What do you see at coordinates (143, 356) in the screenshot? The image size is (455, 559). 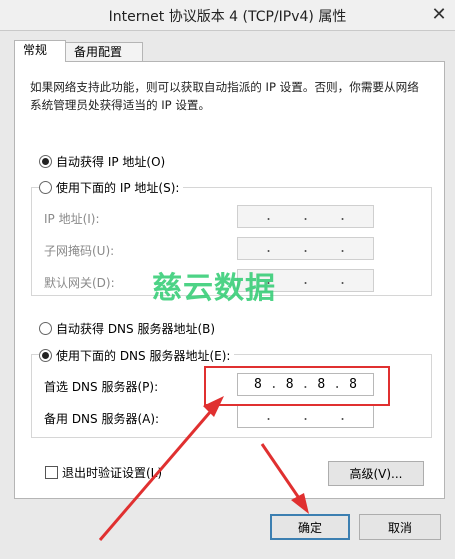 I see `manual-dns-label: 使用下面的 DNS 服务器地址(E):` at bounding box center [143, 356].